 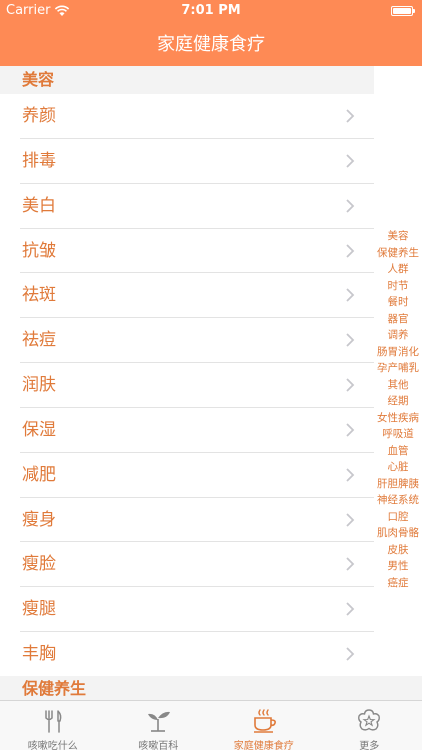 I want to click on list-item: 减肥, so click(x=197, y=475).